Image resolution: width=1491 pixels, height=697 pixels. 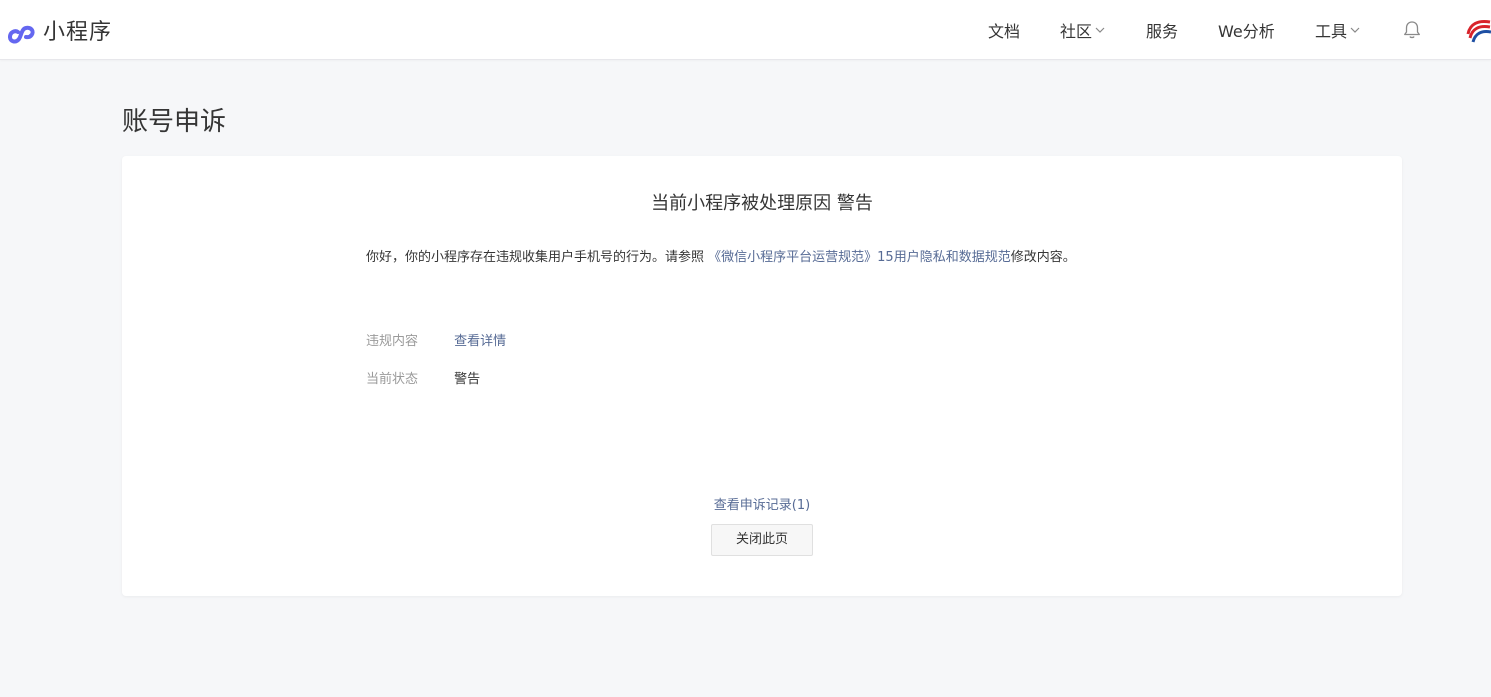 I want to click on nav-docs: 文档, so click(x=1004, y=30).